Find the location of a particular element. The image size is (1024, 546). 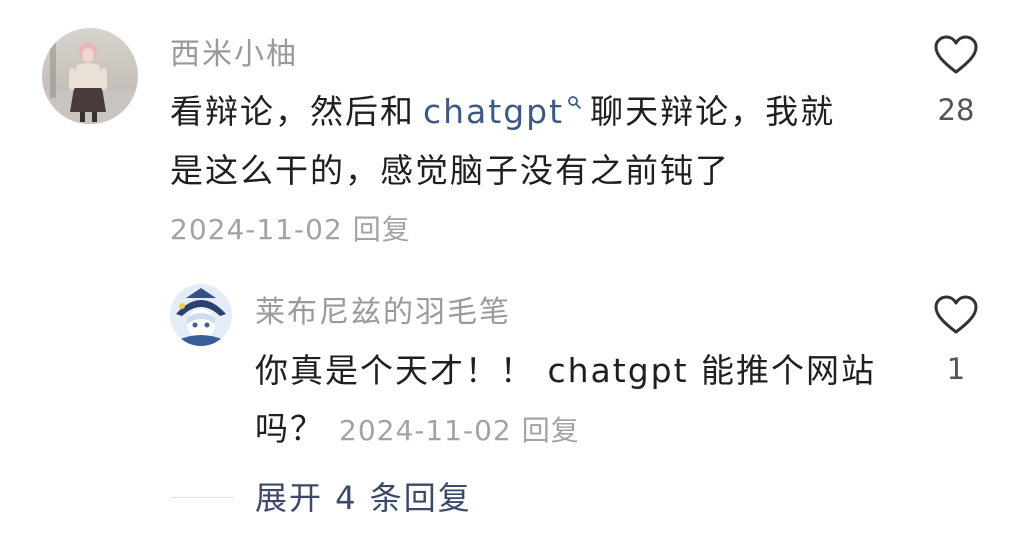

divider is located at coordinates (202, 497).